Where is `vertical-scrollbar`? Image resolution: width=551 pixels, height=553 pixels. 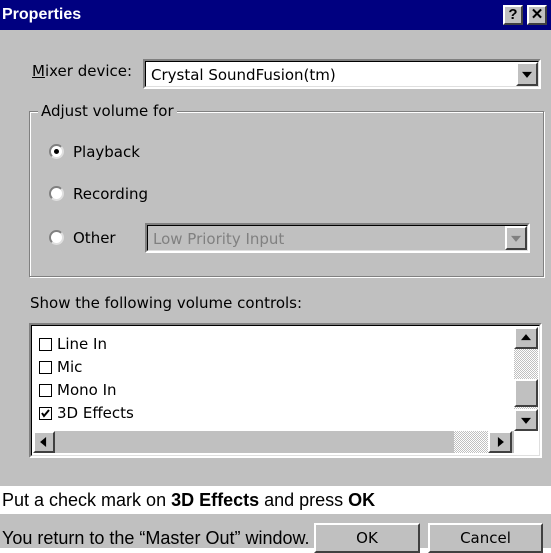
vertical-scrollbar is located at coordinates (526, 379).